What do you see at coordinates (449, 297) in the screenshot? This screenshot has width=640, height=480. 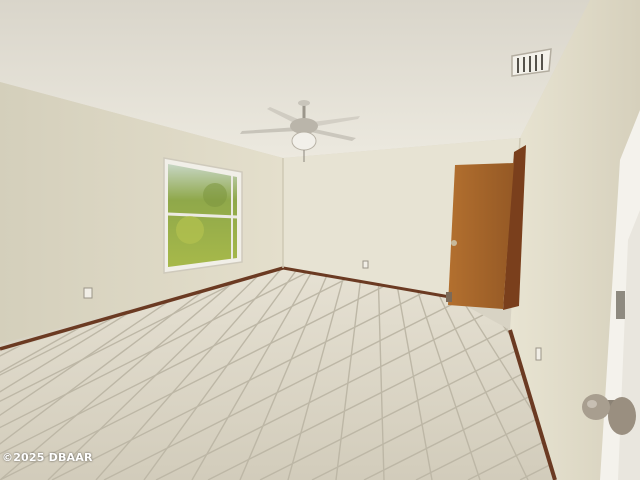 I see `door-stop` at bounding box center [449, 297].